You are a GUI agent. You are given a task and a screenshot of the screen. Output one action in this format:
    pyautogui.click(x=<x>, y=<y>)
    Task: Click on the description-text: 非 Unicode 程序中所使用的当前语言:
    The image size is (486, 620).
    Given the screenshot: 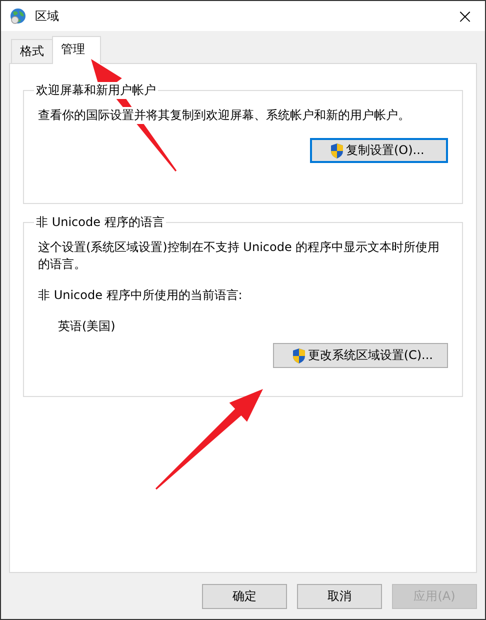 What is the action you would take?
    pyautogui.click(x=140, y=295)
    